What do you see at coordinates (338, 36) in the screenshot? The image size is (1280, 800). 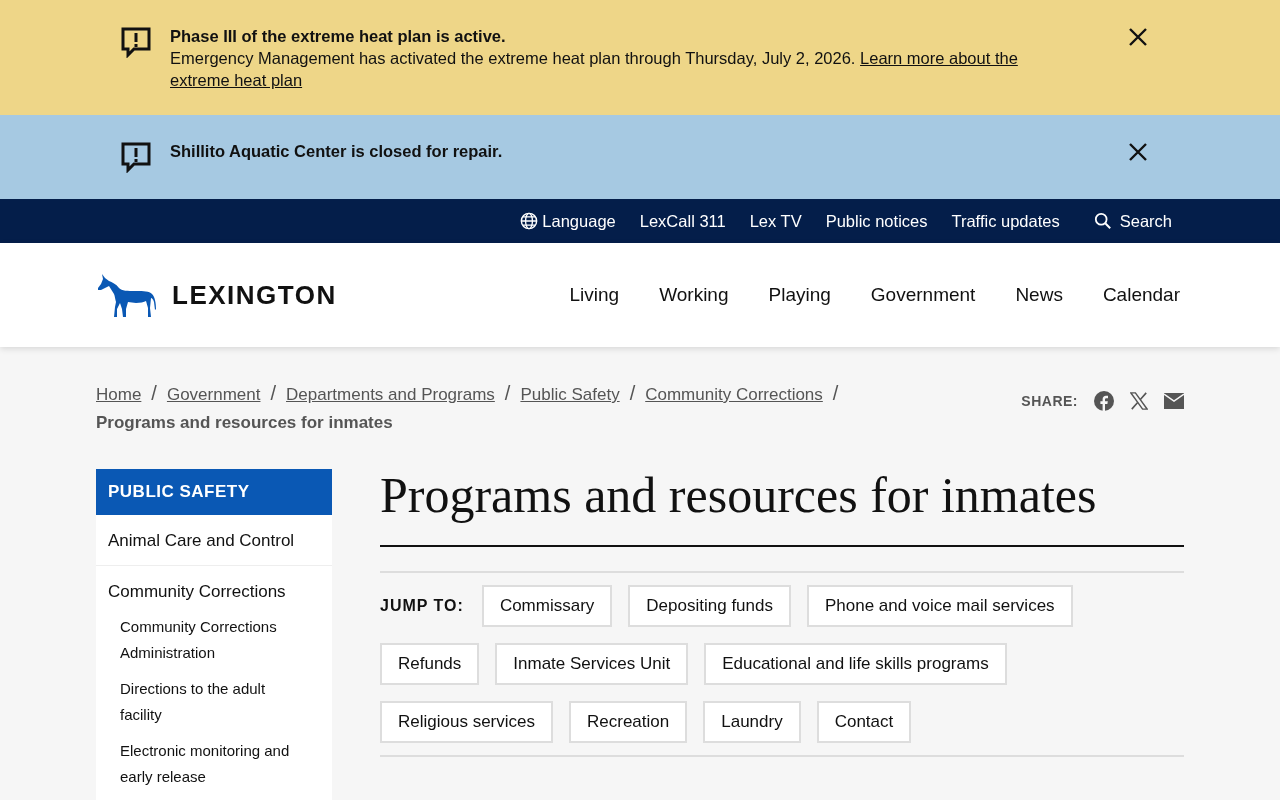 I see `alert-title: Phase III of the extreme heat plan is active.` at bounding box center [338, 36].